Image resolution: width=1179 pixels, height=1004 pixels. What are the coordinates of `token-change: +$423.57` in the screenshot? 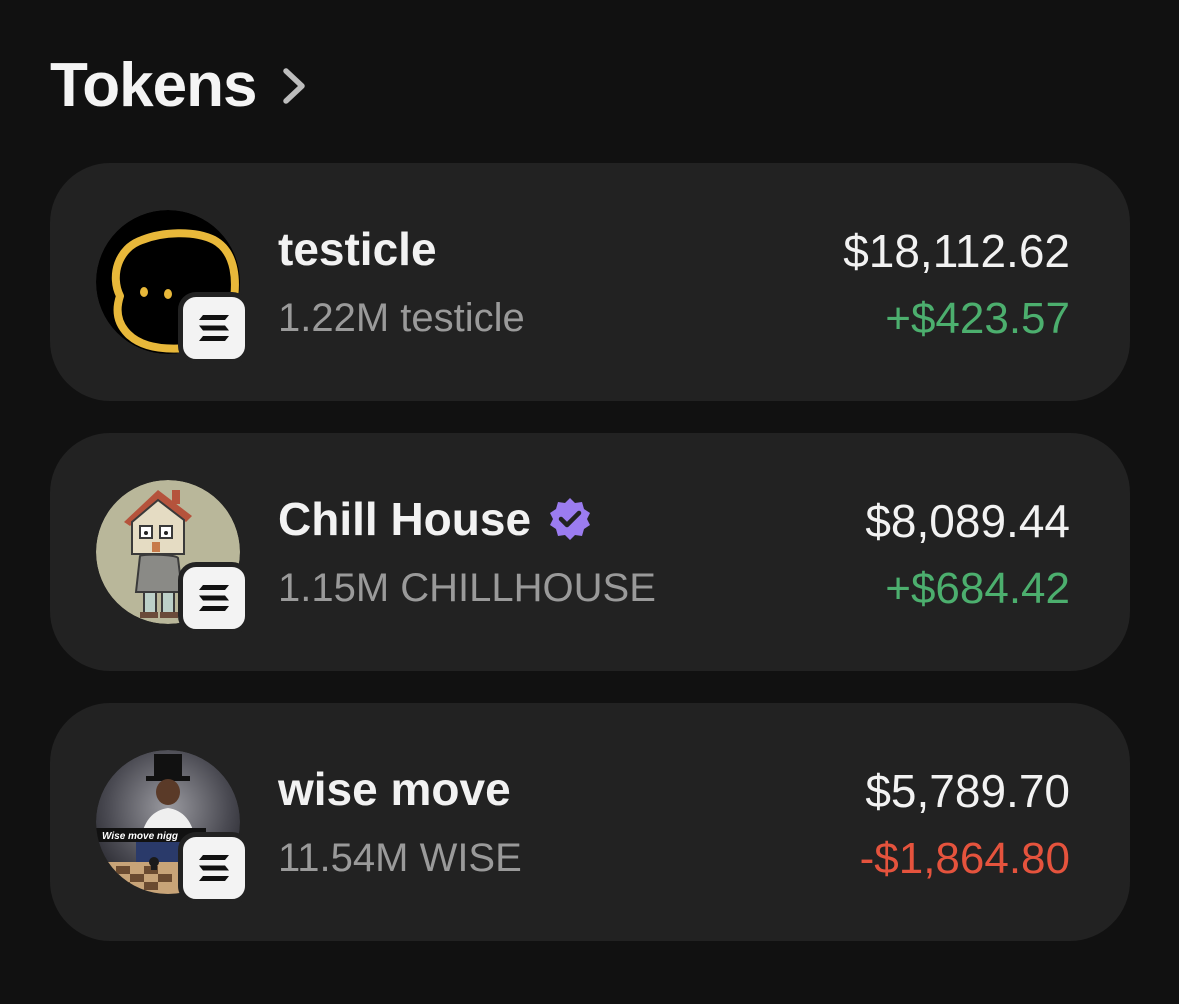 It's located at (977, 318).